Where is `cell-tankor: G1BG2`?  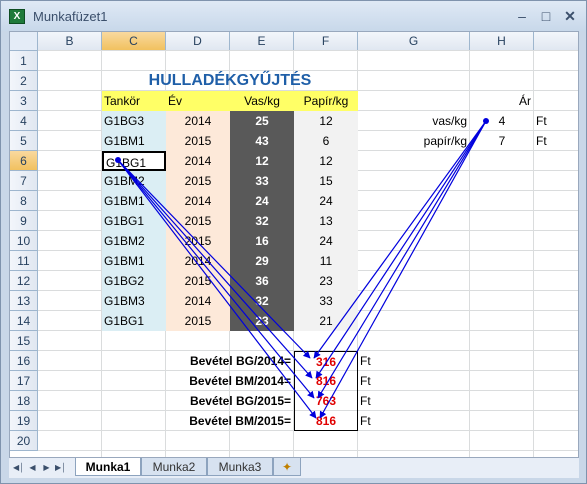 cell-tankor: G1BG2 is located at coordinates (134, 281).